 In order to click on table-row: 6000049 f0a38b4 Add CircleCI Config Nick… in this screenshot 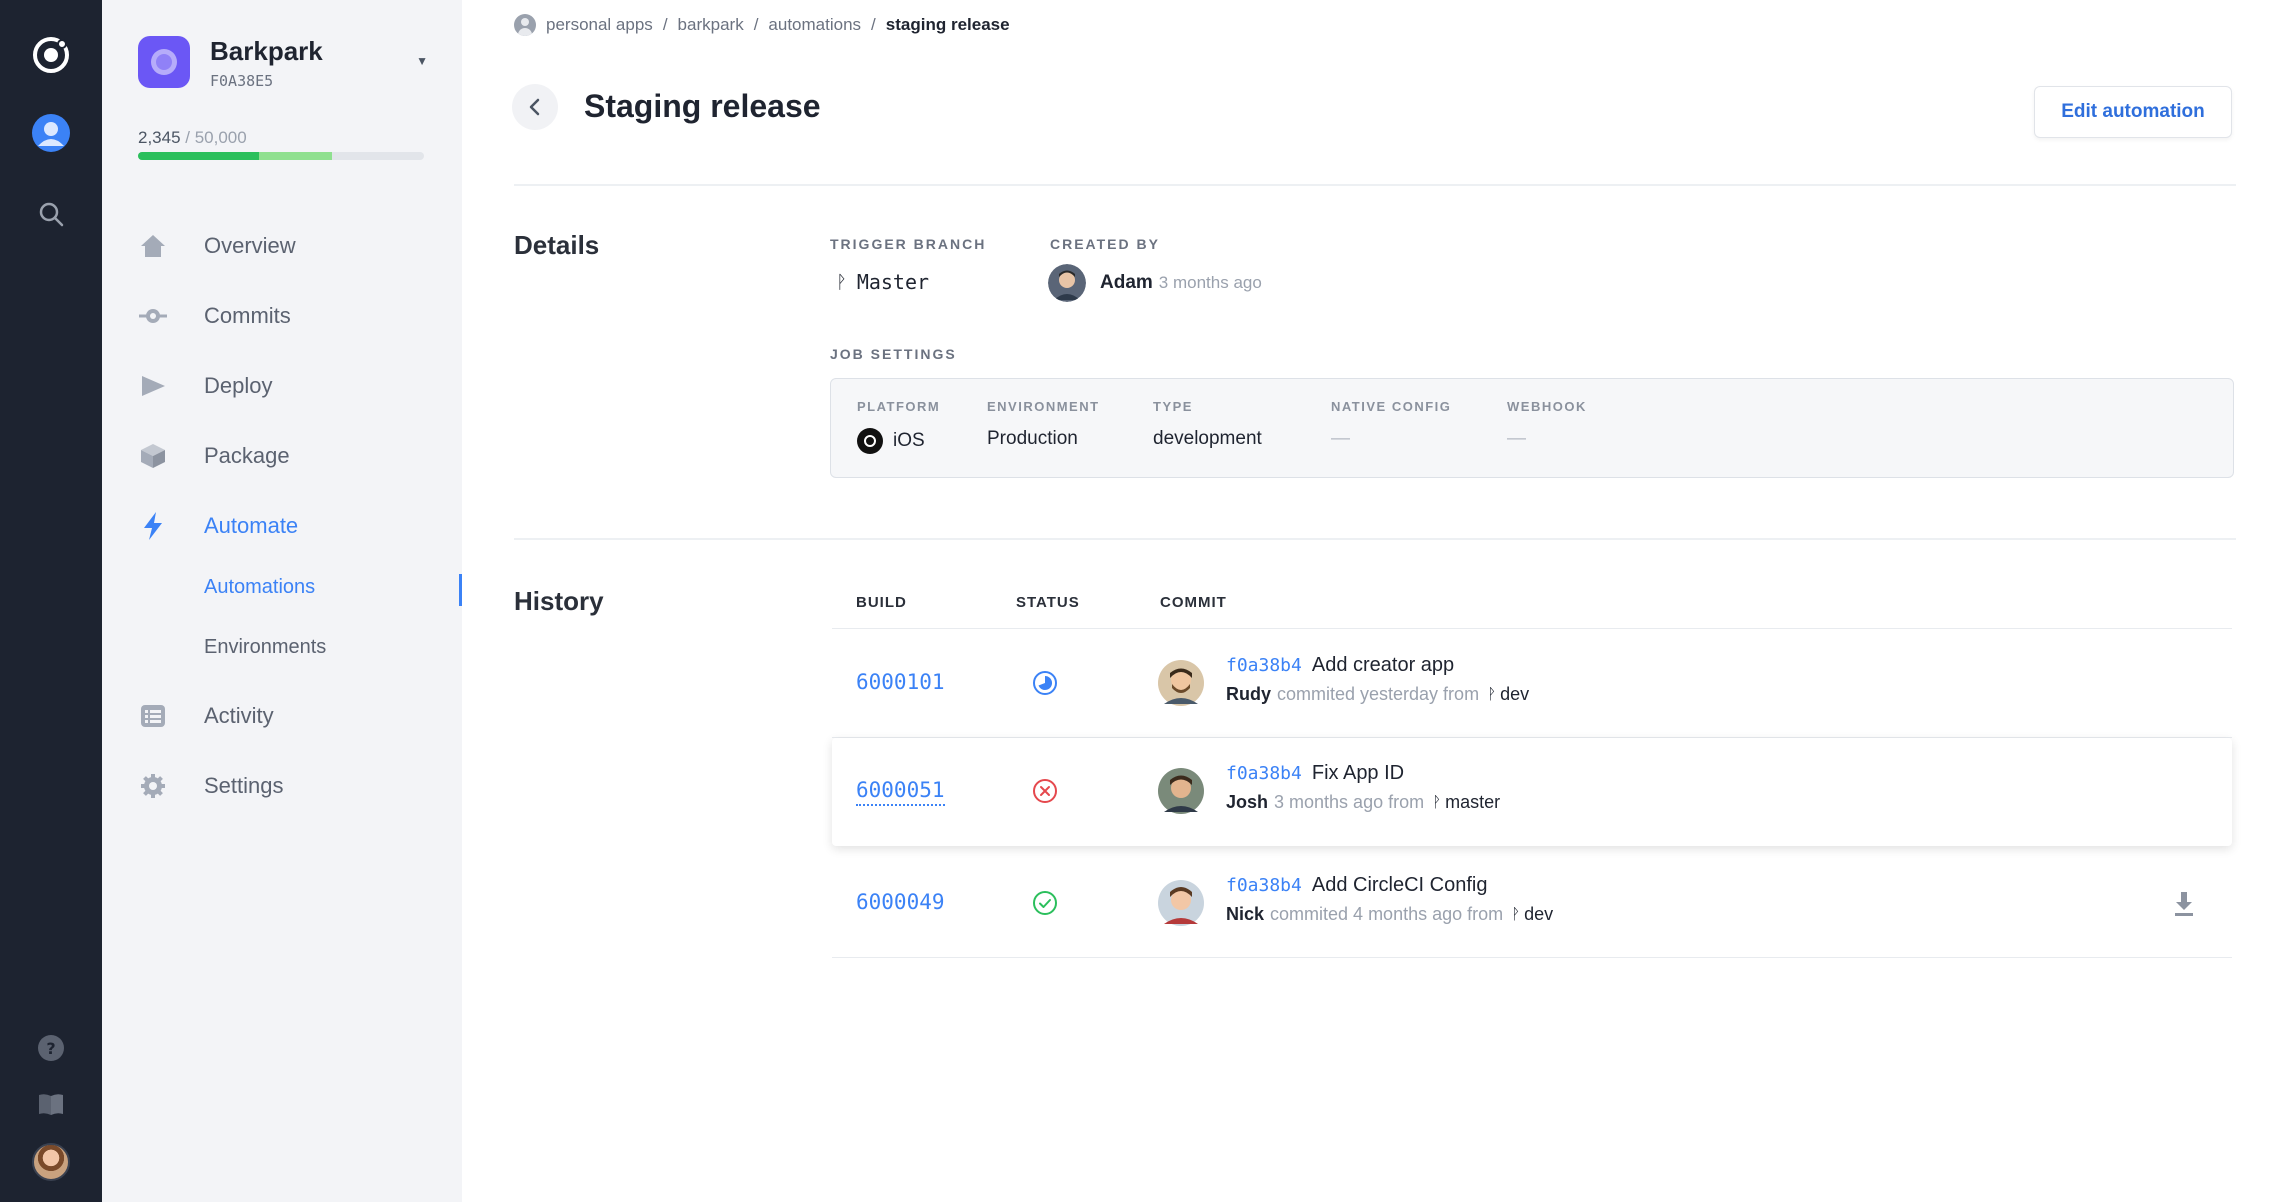, I will do `click(1532, 904)`.